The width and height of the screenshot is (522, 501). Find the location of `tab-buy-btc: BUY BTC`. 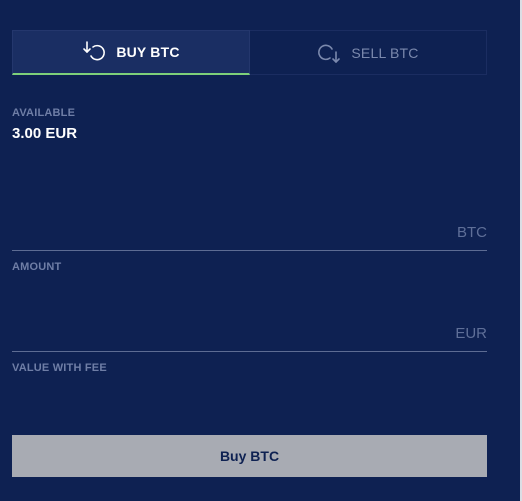

tab-buy-btc: BUY BTC is located at coordinates (131, 52).